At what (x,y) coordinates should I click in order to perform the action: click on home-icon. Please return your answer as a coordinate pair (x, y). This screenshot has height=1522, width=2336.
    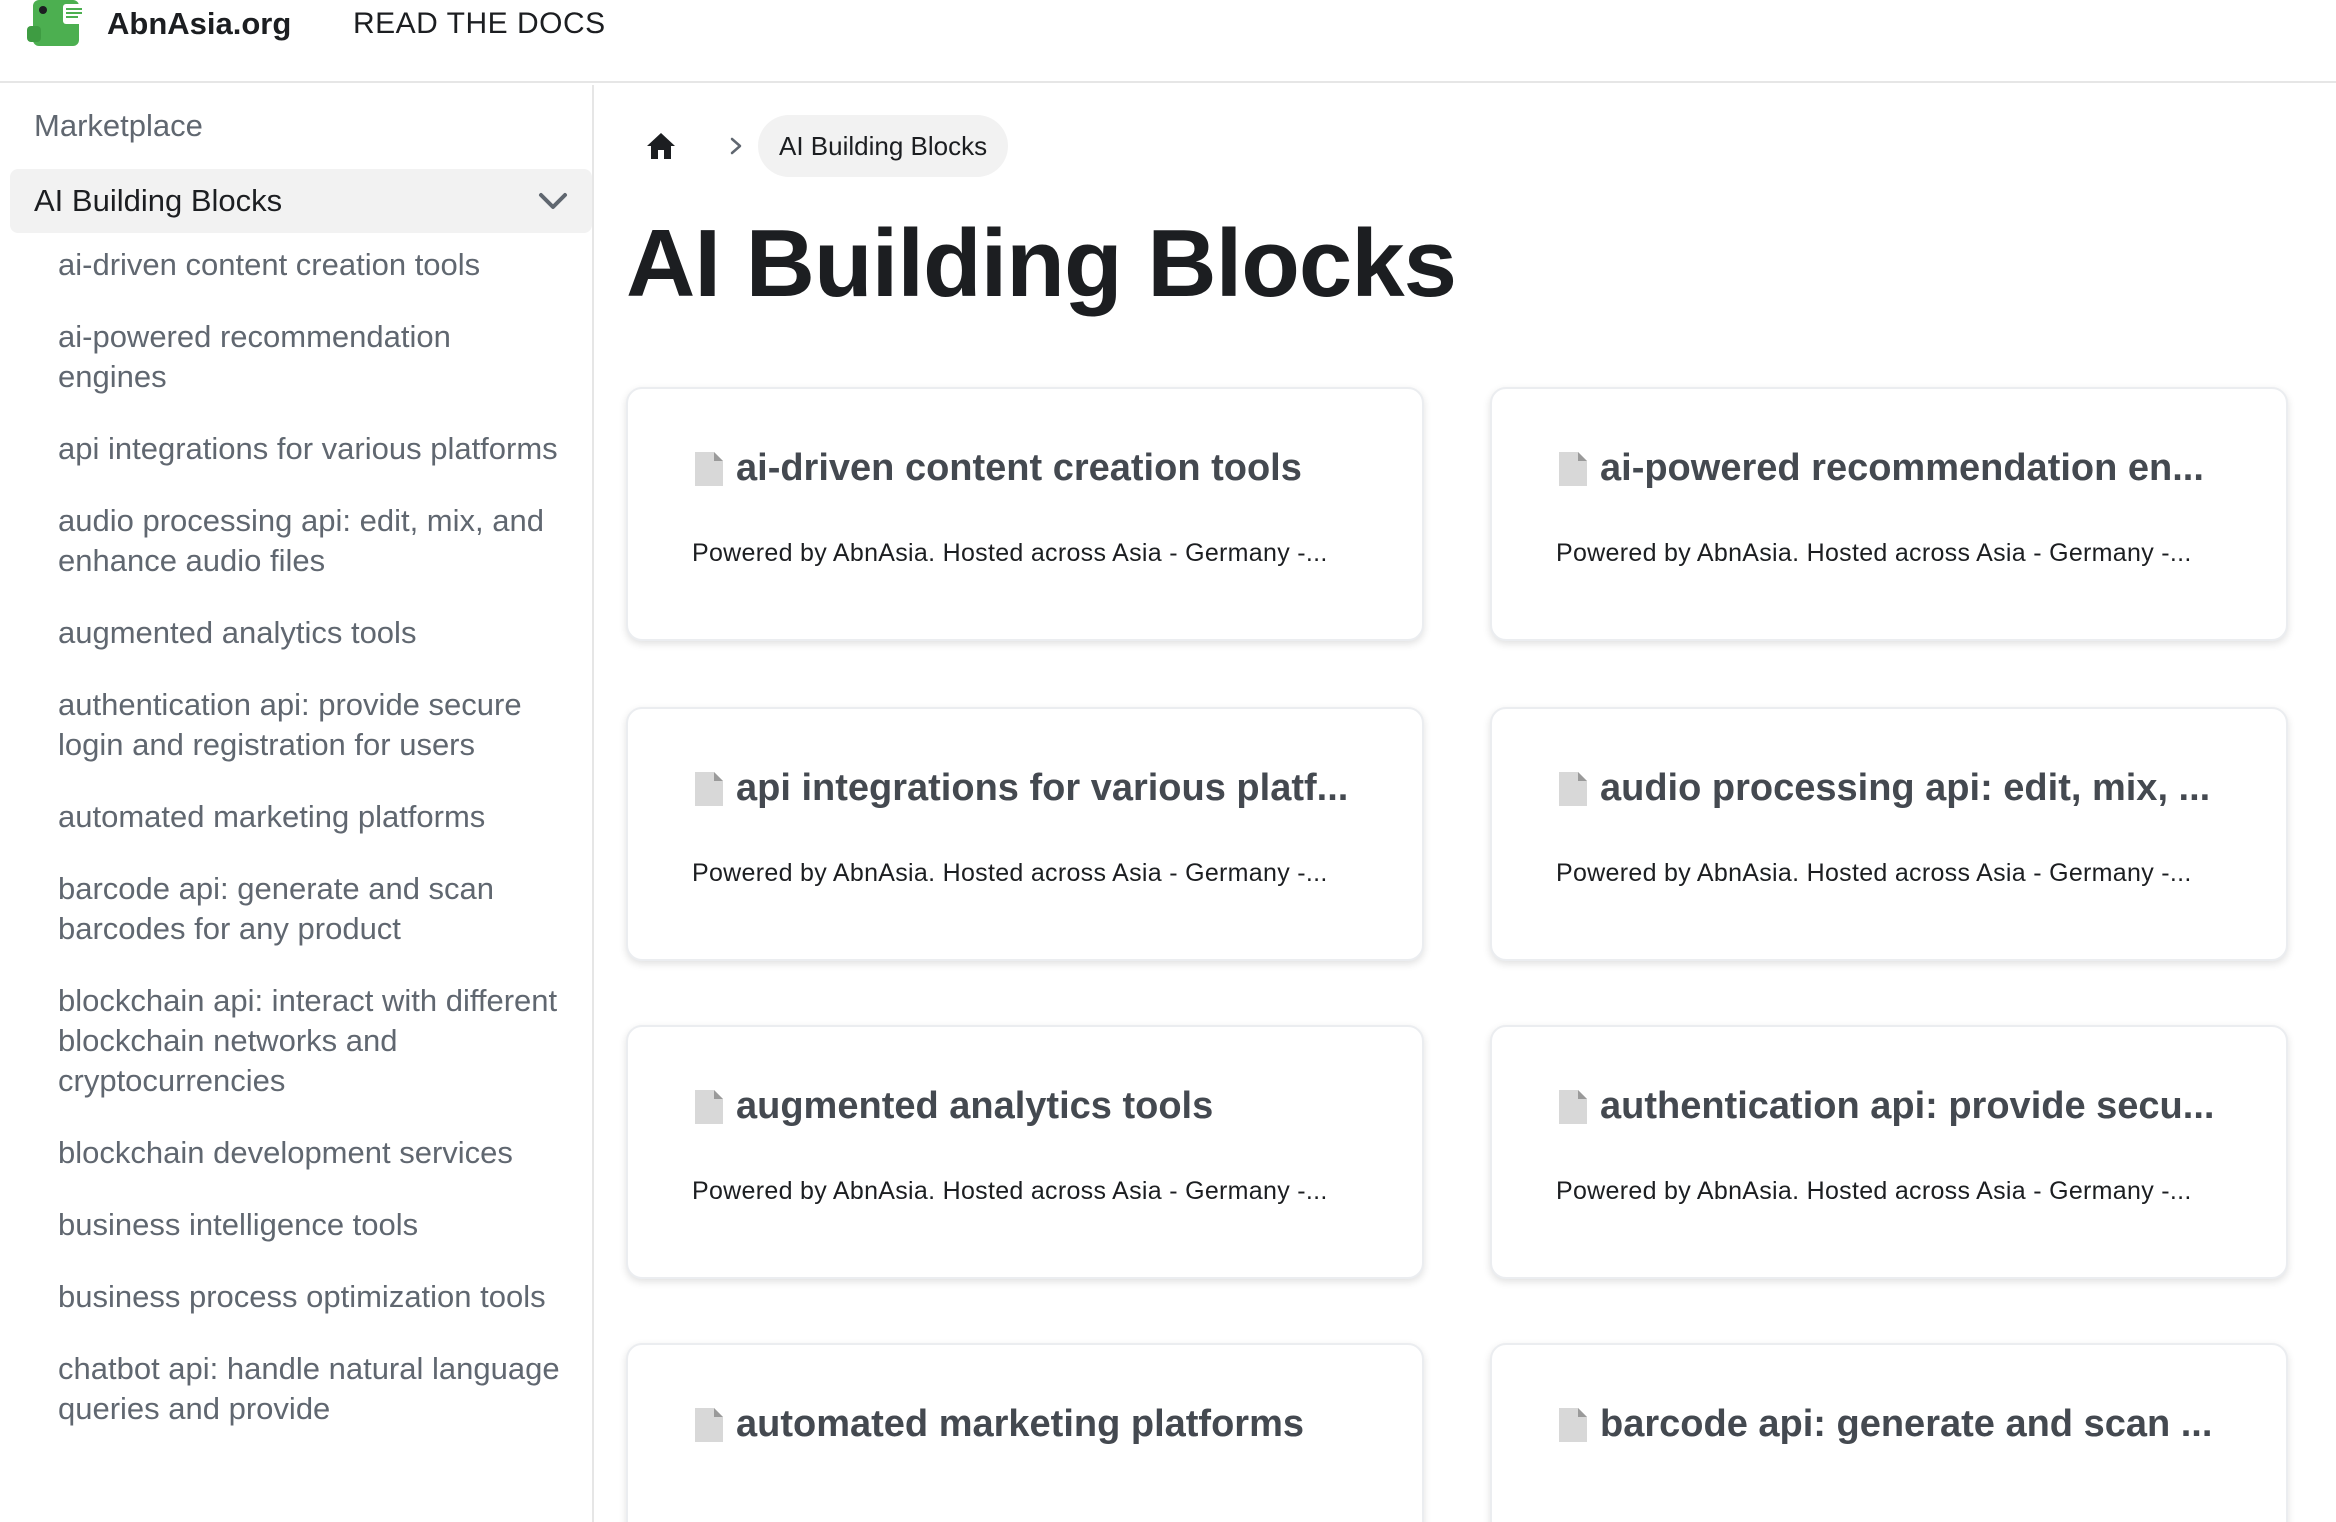
    Looking at the image, I should click on (661, 146).